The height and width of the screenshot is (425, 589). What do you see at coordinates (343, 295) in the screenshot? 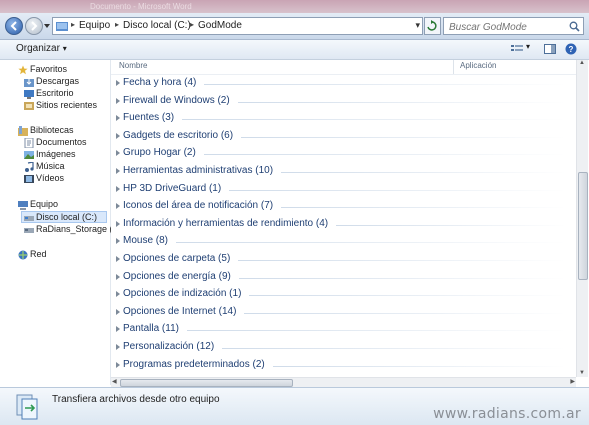
I see `category-group-row: Opciones de indización (1)` at bounding box center [343, 295].